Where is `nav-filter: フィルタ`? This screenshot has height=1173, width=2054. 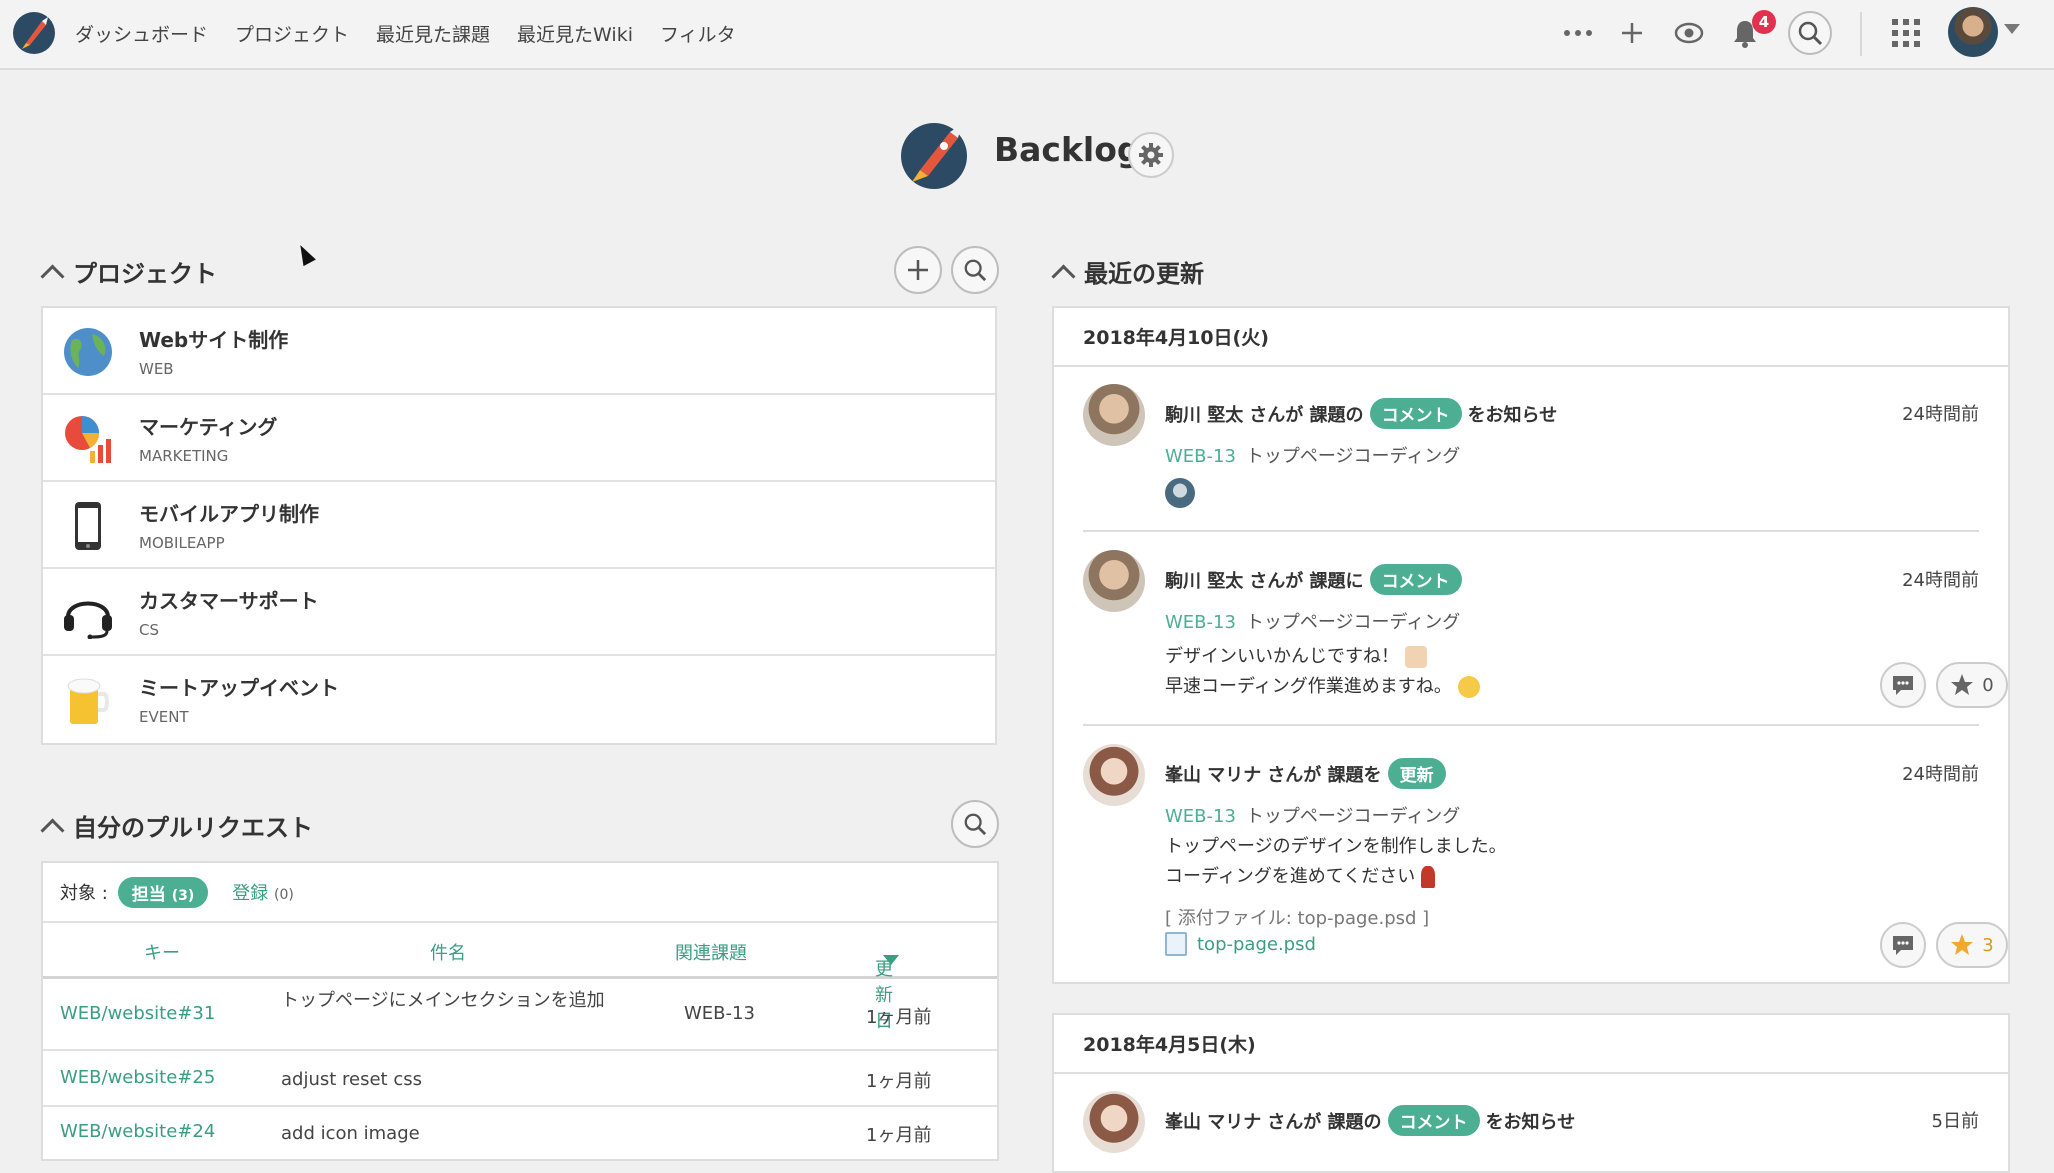 nav-filter: フィルタ is located at coordinates (698, 33).